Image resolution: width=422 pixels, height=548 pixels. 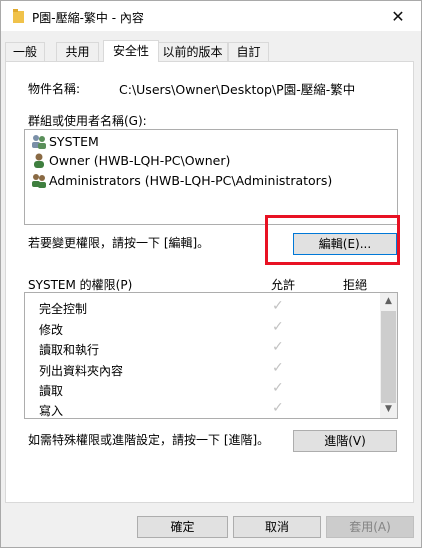 I want to click on permission-name: 完全控制, so click(x=63, y=309).